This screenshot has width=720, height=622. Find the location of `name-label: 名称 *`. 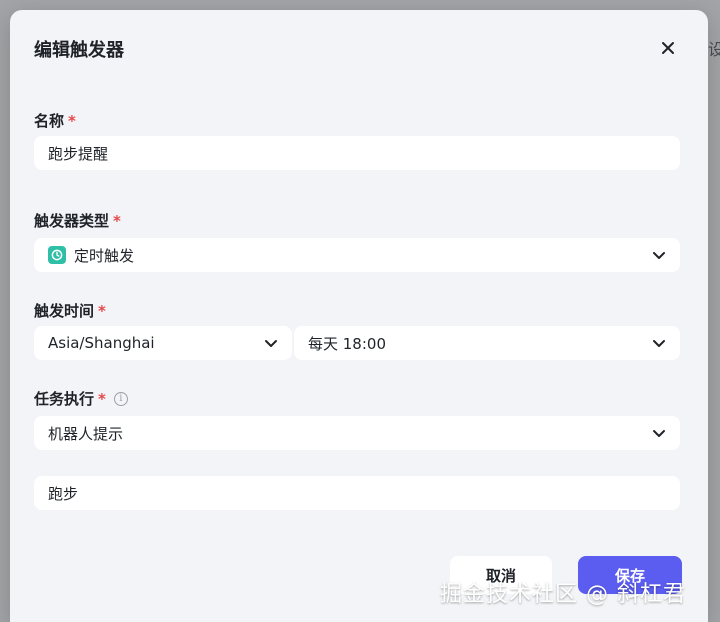

name-label: 名称 * is located at coordinates (55, 120).